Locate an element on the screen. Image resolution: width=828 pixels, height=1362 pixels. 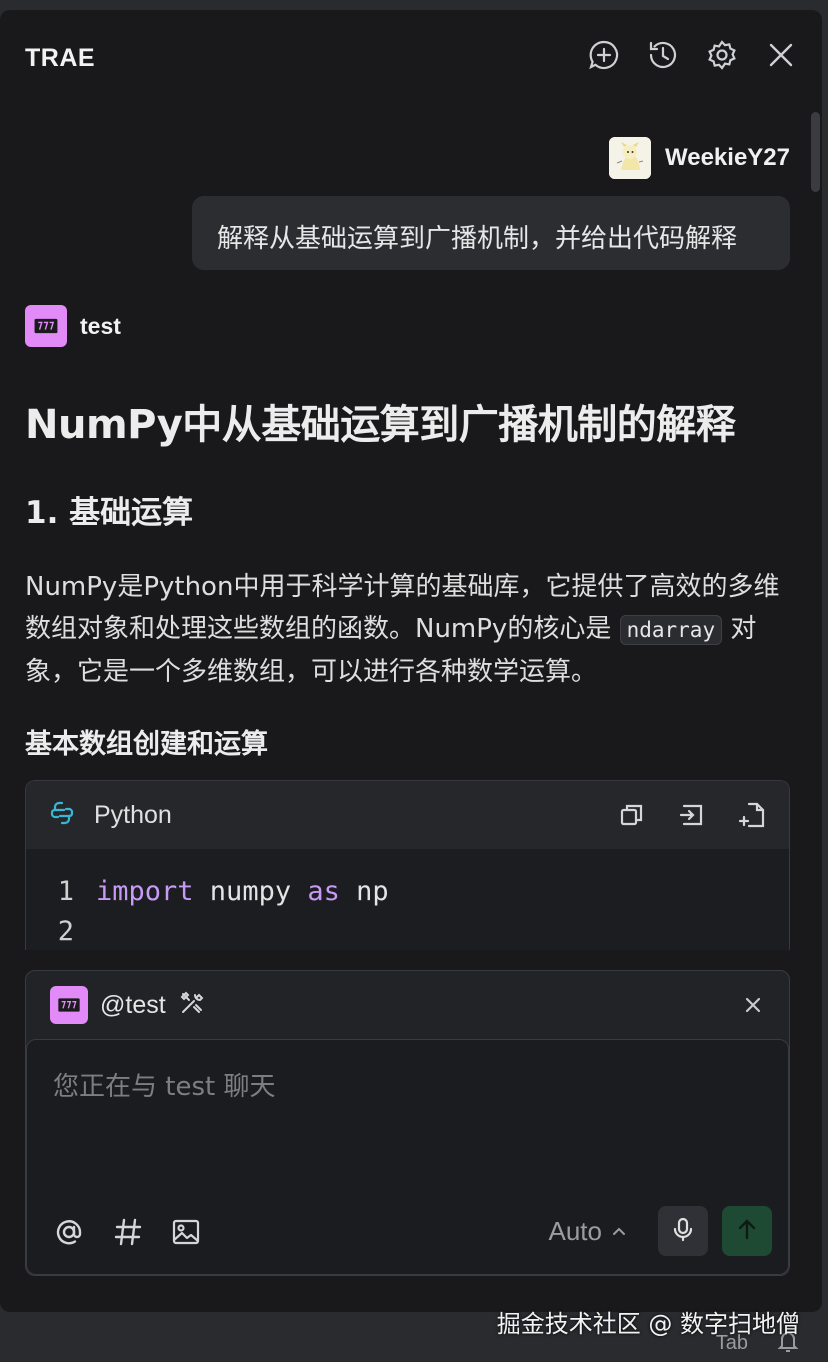
code-block: Python 1 import numpy as np 2 is located at coordinates (407, 865).